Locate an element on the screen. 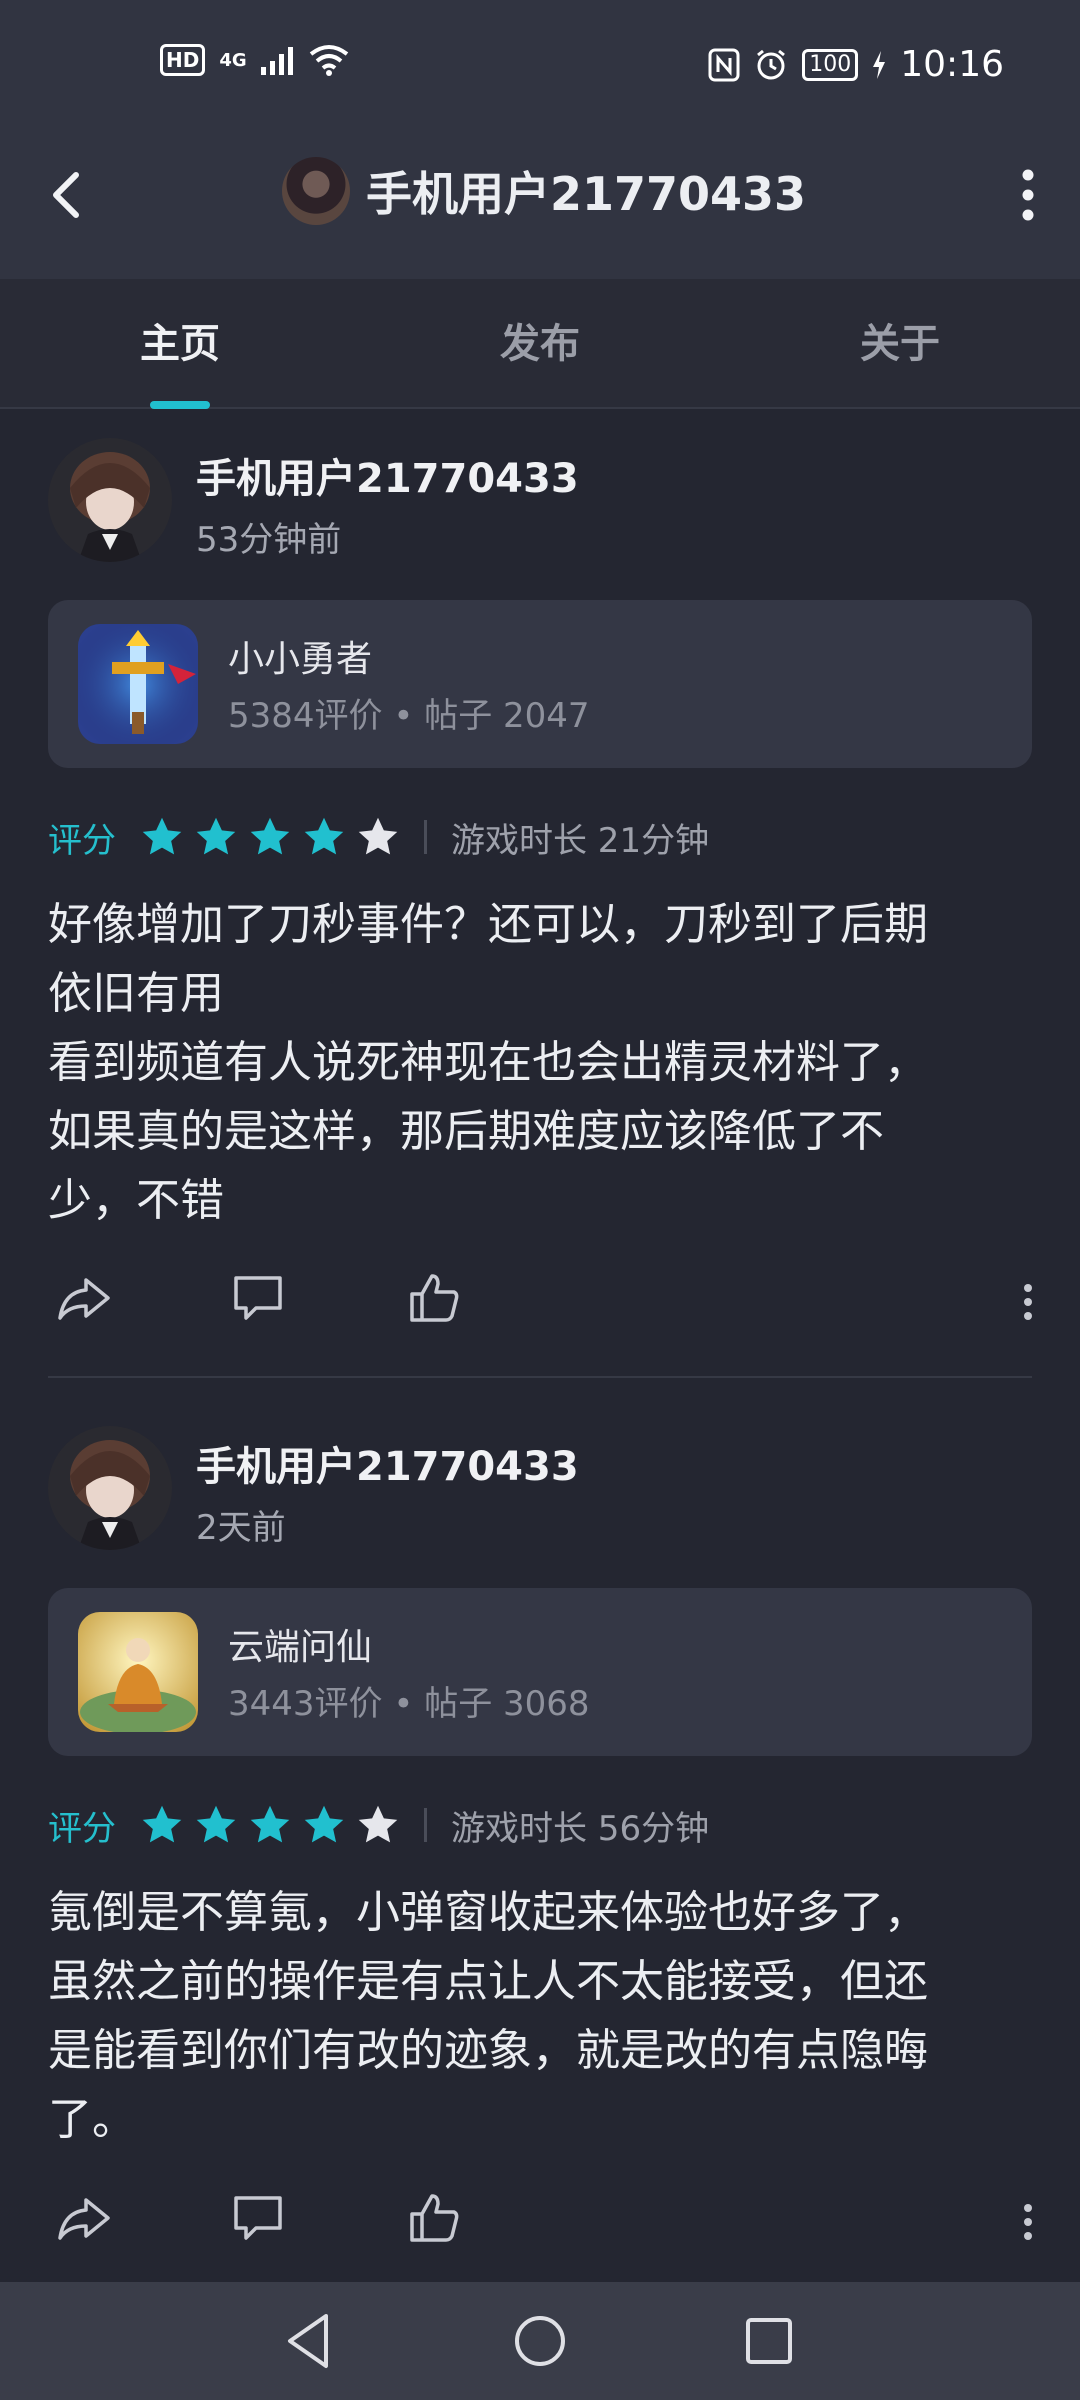 The image size is (1080, 2400). header-avatar is located at coordinates (316, 191).